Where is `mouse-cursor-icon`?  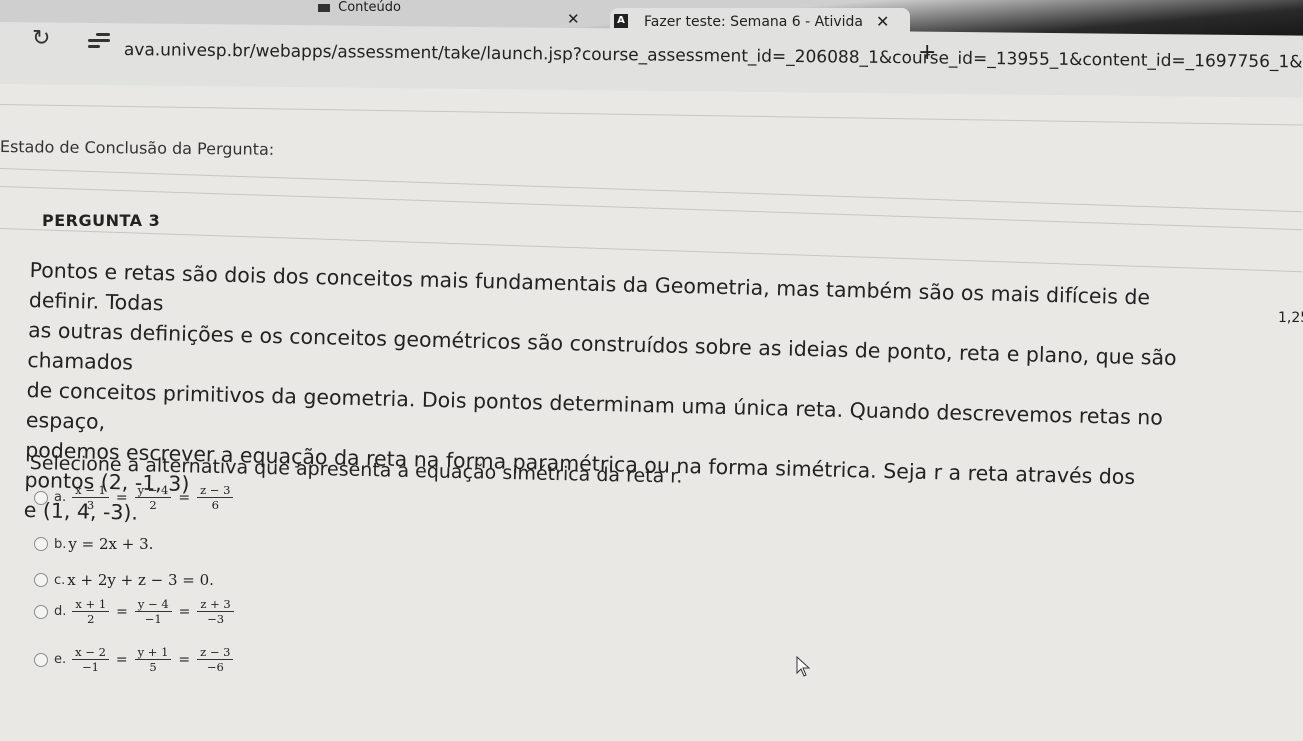 mouse-cursor-icon is located at coordinates (803, 666).